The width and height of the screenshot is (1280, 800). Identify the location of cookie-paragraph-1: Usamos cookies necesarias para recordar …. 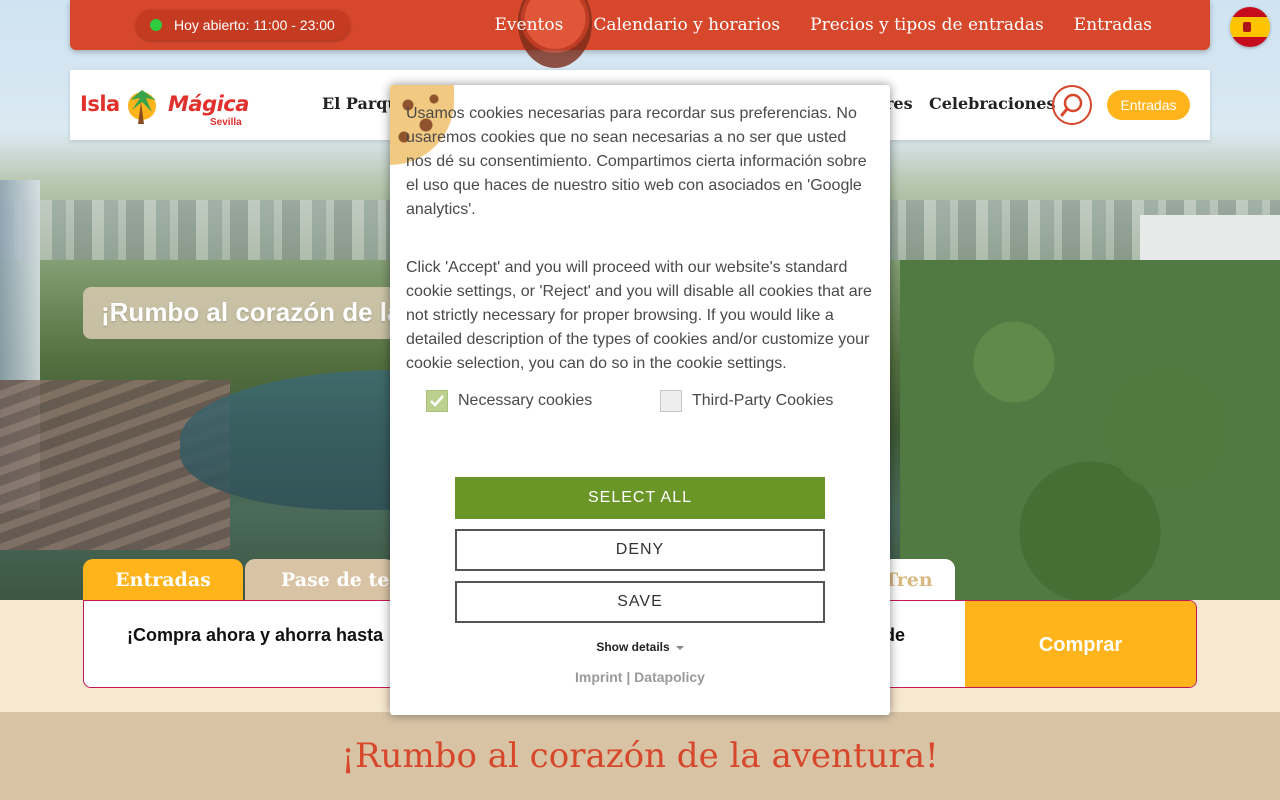
(636, 161).